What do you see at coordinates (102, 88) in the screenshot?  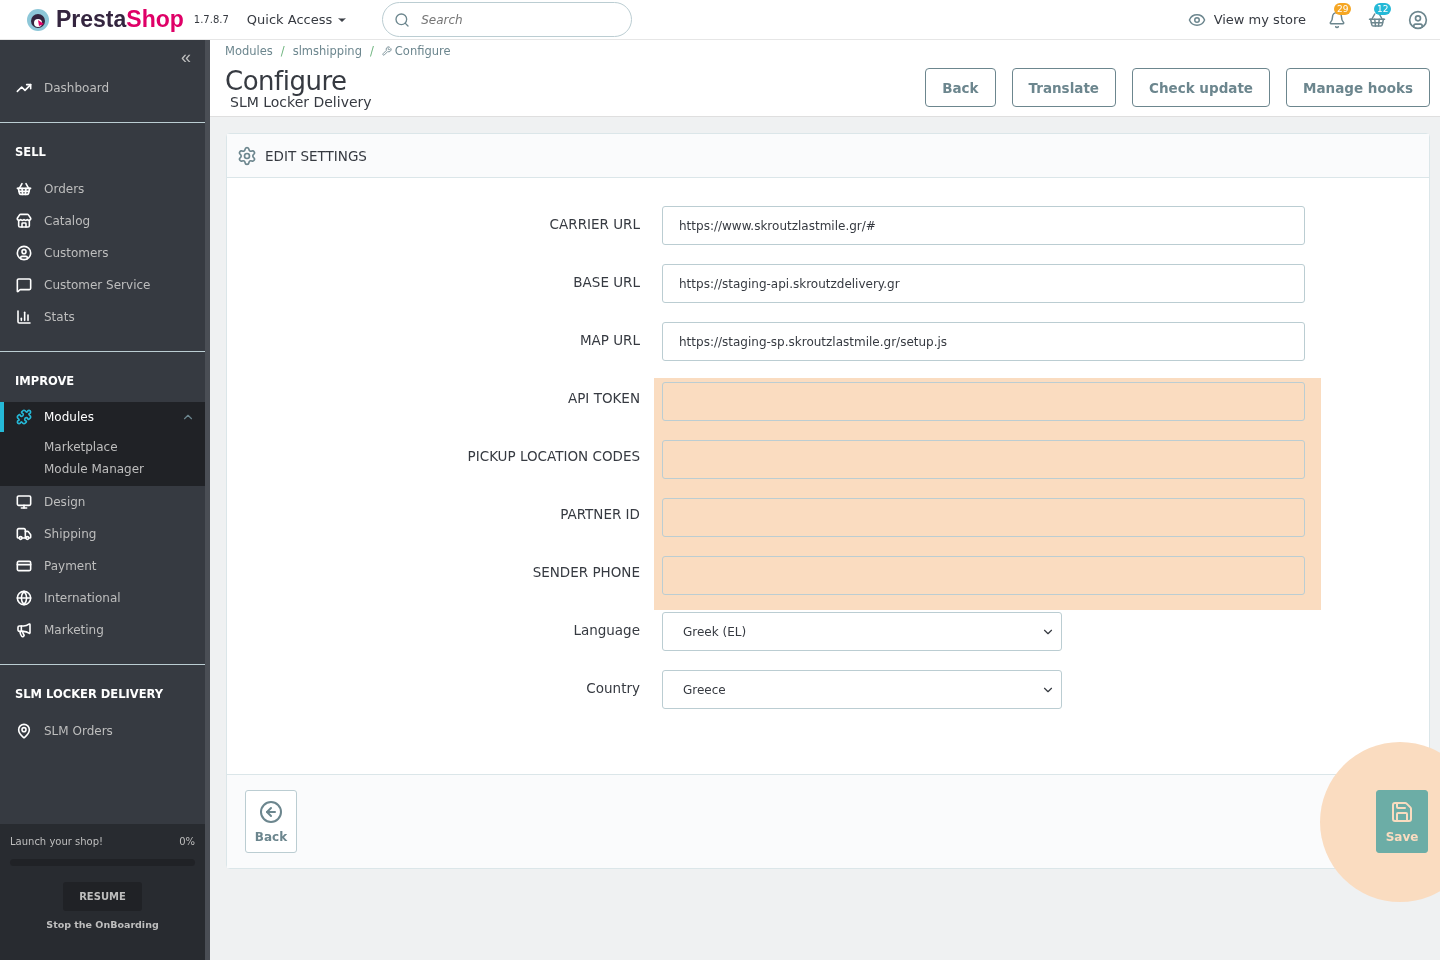 I see `sidebar-item: Dashboard` at bounding box center [102, 88].